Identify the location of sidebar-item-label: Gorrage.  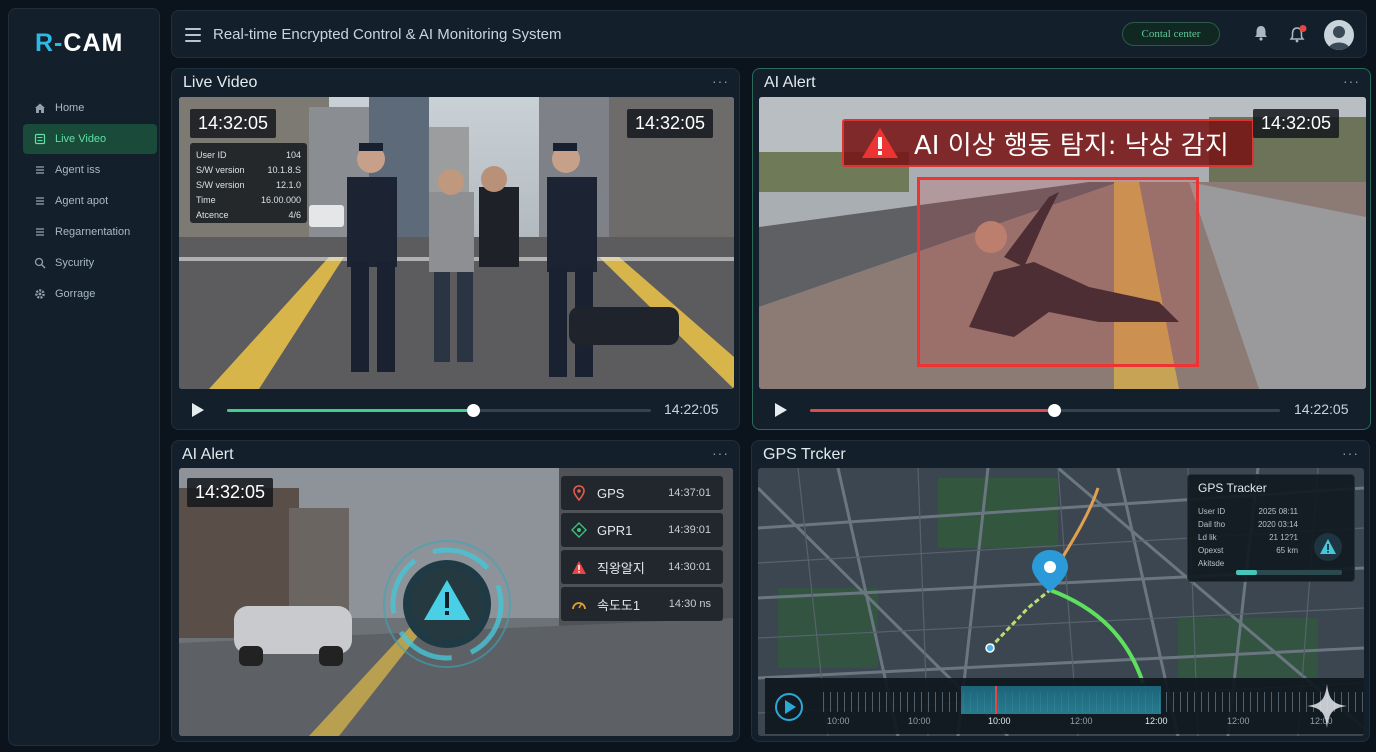
(75, 294).